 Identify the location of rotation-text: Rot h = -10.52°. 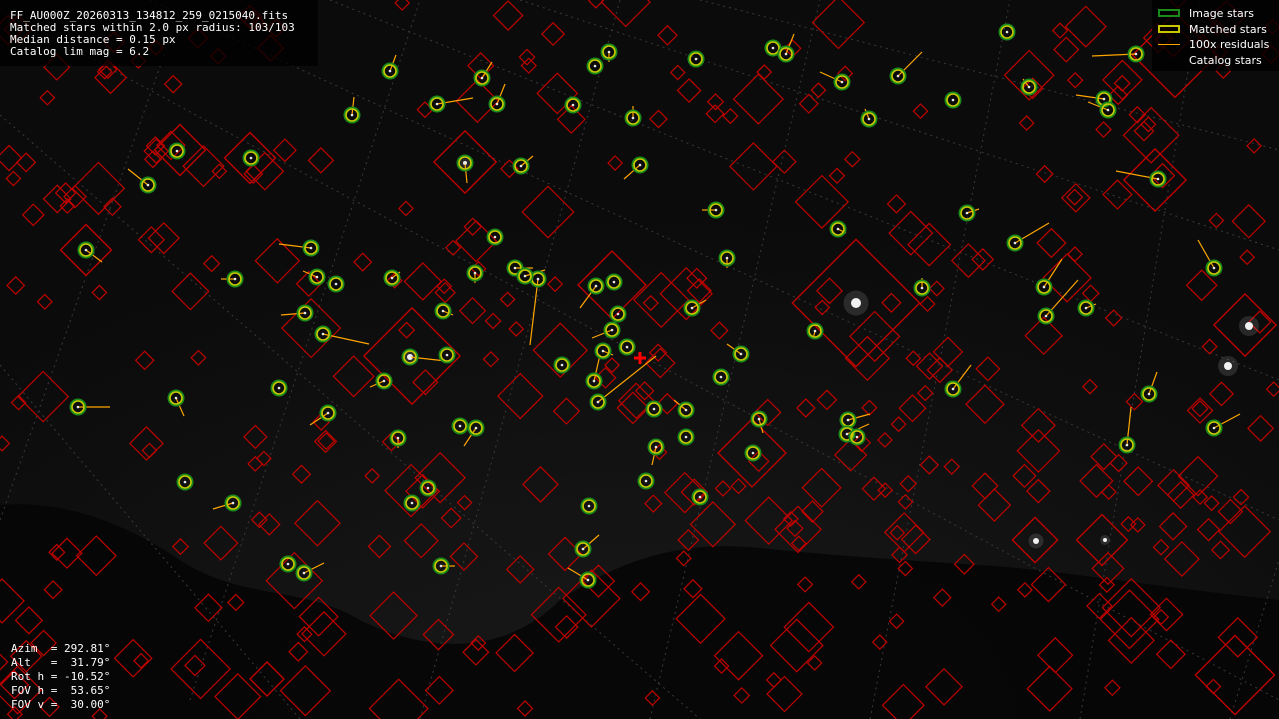
(61, 676).